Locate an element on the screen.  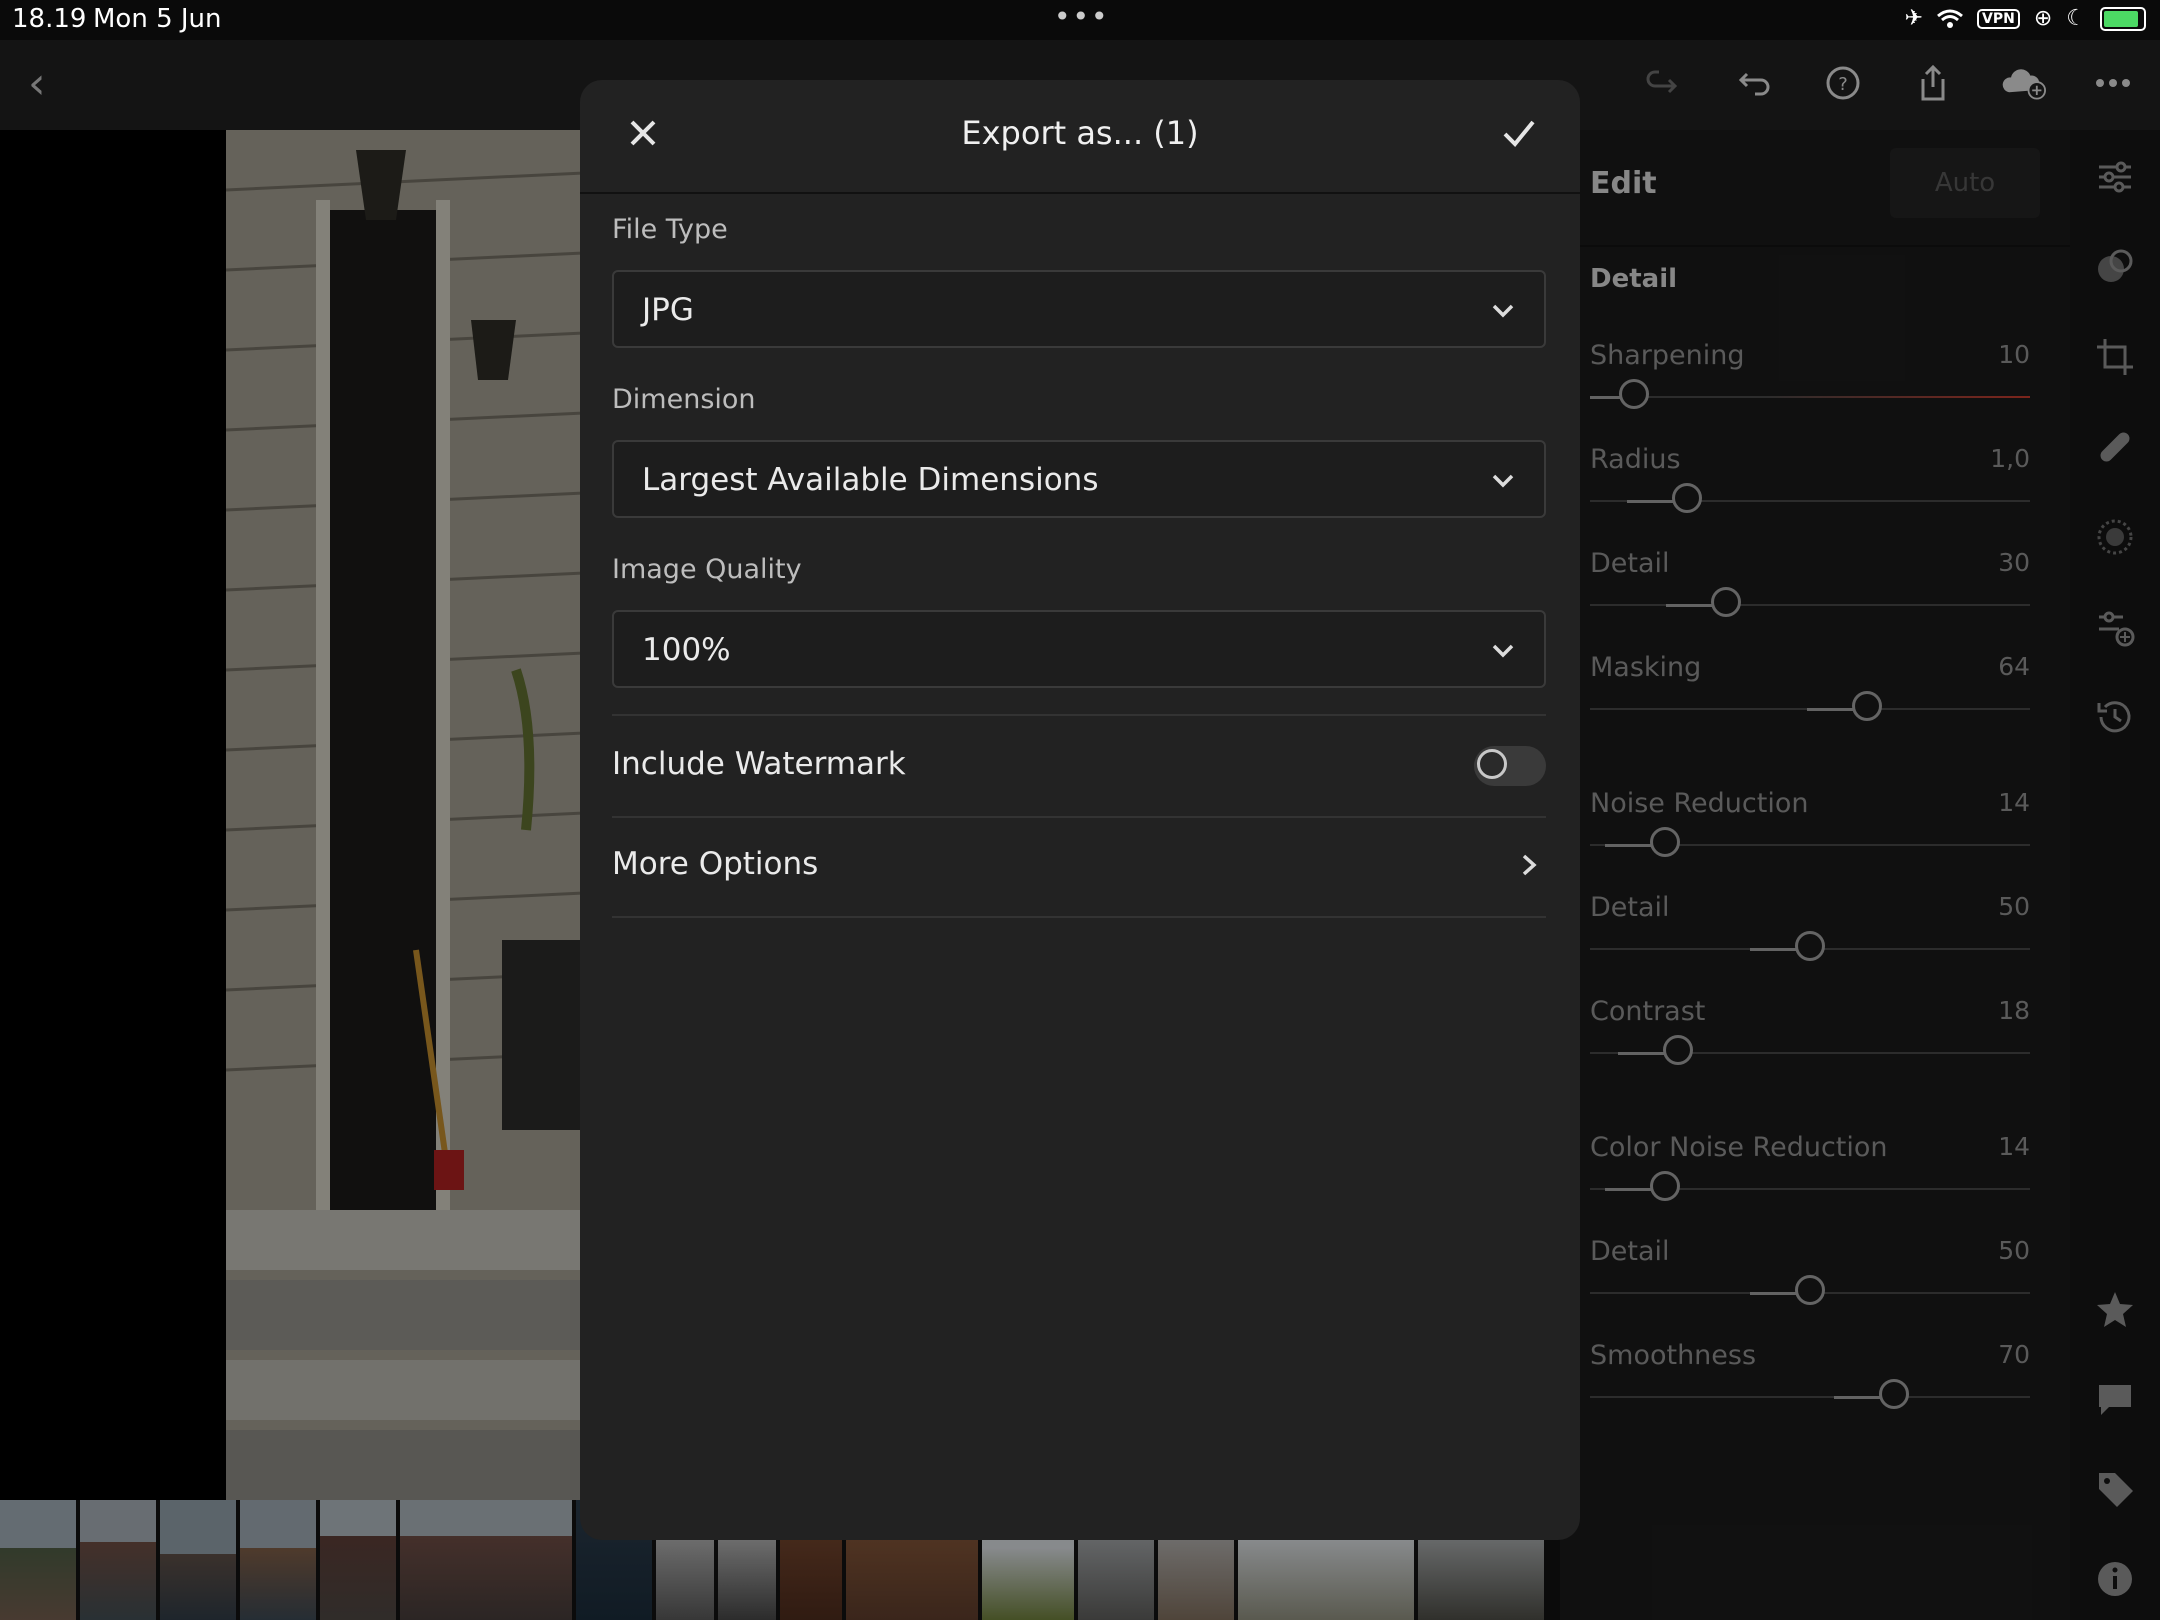
multitask-dots: ••• is located at coordinates (1082, 16).